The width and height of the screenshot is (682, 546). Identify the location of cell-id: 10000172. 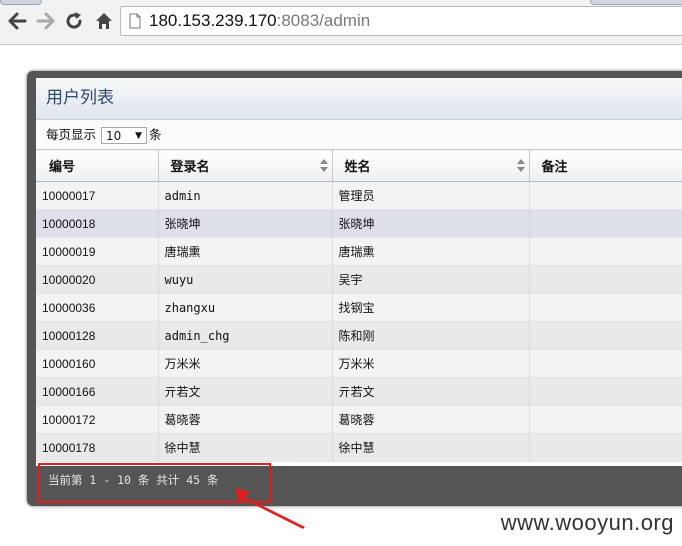
(97, 419).